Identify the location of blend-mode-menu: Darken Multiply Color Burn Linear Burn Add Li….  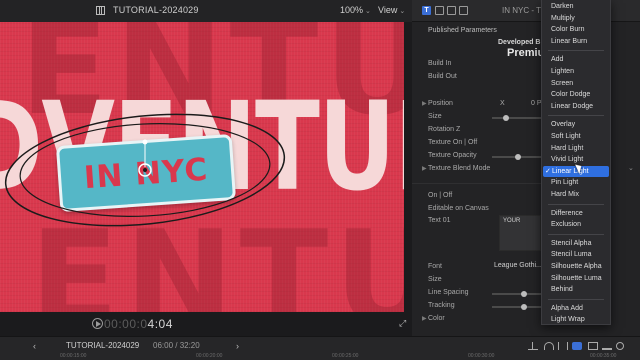
(576, 162).